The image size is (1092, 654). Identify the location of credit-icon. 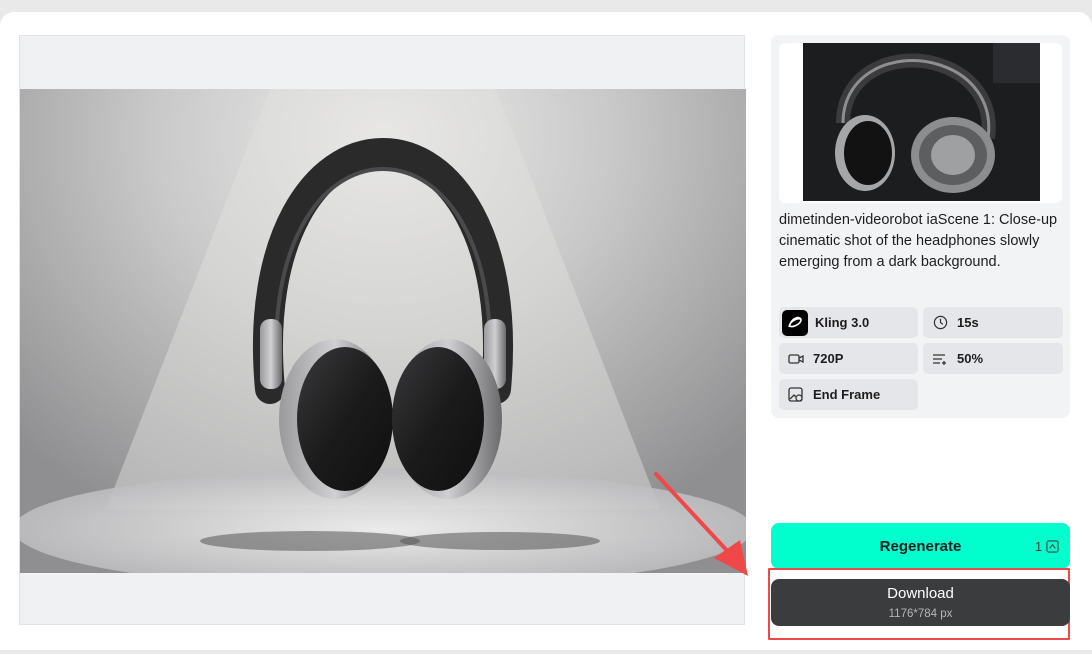
(1052, 546).